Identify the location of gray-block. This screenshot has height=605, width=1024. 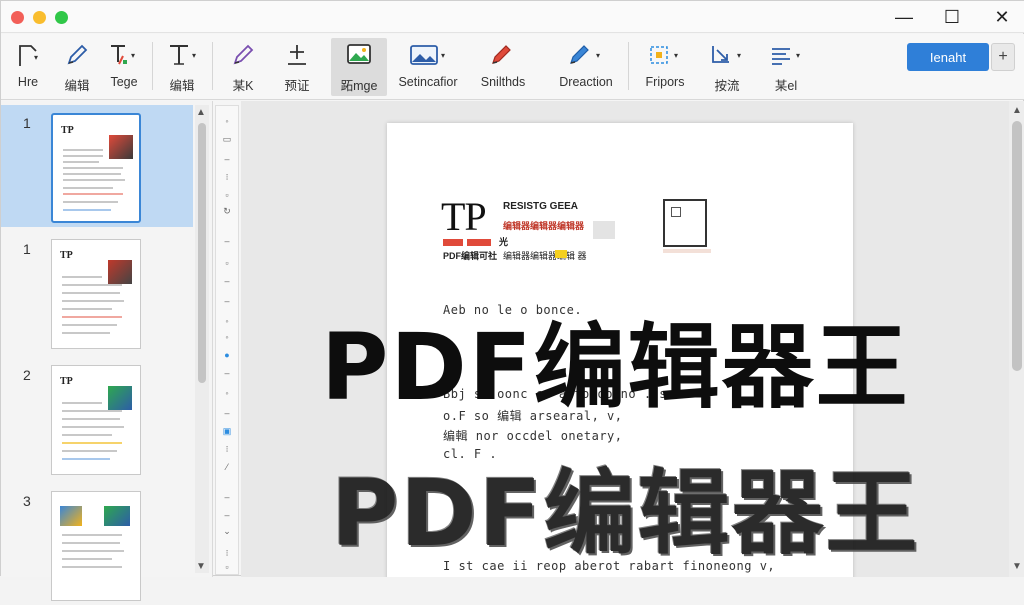
(604, 230).